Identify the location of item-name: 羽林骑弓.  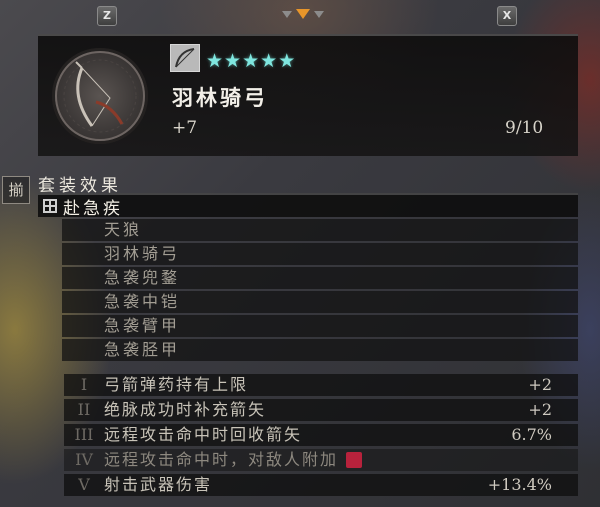
(220, 97).